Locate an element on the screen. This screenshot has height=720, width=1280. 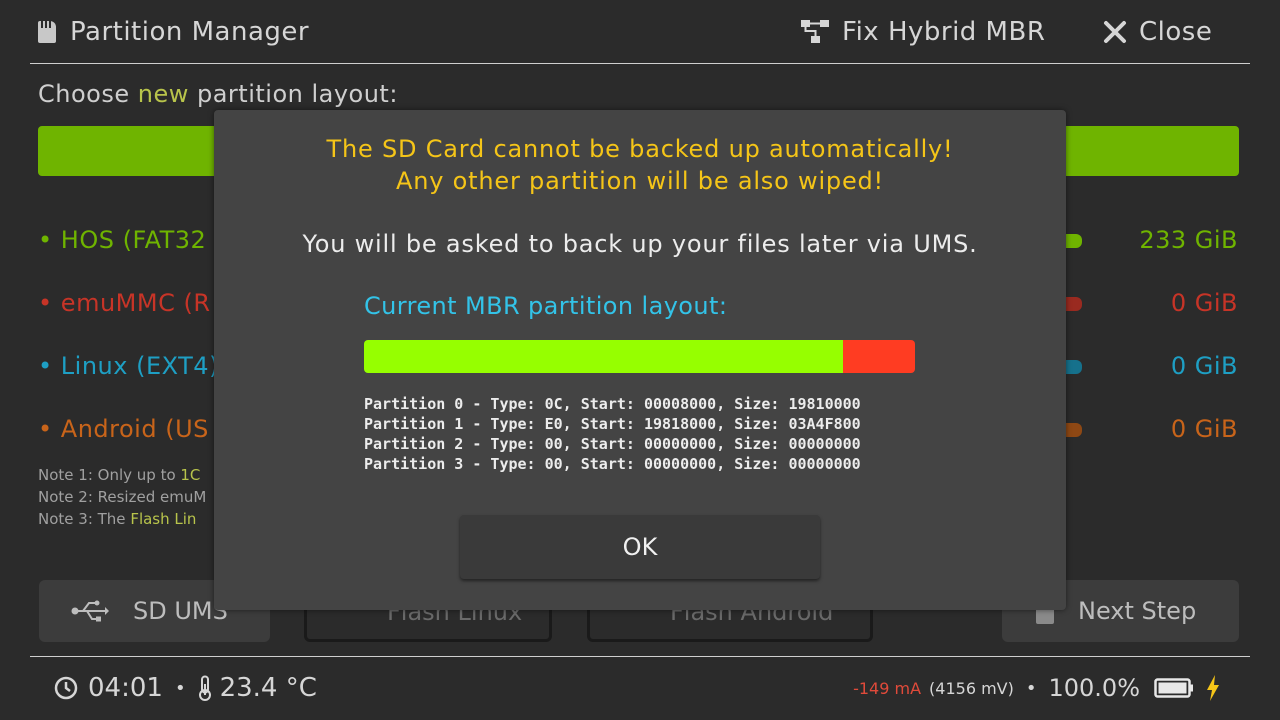
note-2: Note 2: Resized emuM is located at coordinates (122, 497).